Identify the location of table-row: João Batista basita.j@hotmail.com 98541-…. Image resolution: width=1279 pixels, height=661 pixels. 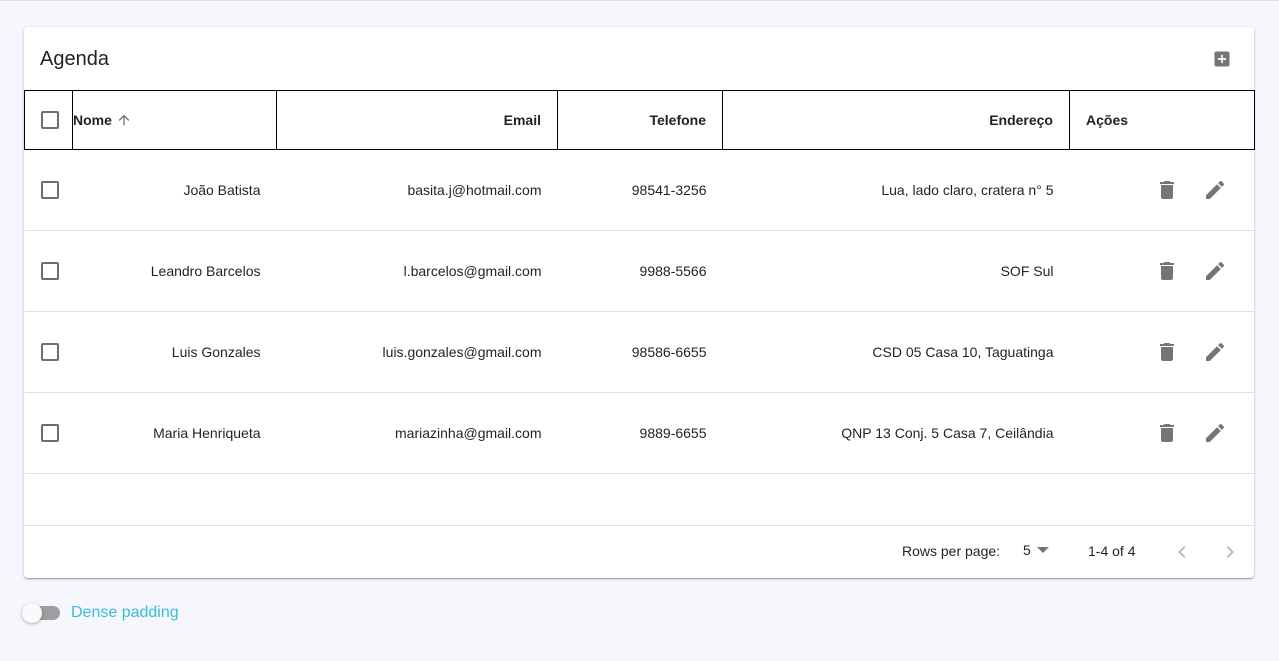
(639, 190).